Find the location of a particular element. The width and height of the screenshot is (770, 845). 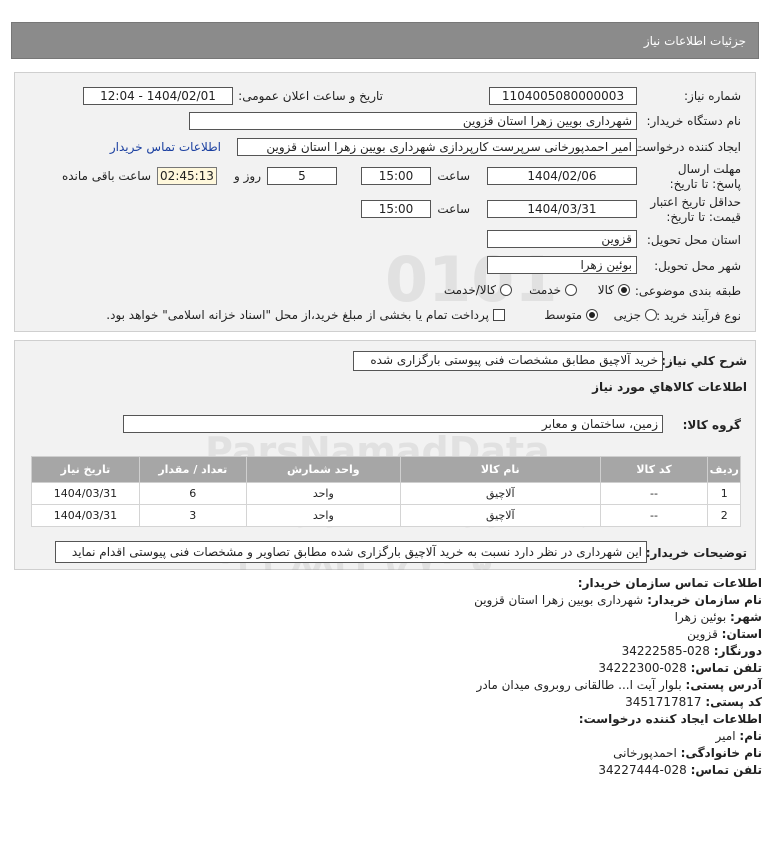

cell-row: 1 is located at coordinates (724, 493).